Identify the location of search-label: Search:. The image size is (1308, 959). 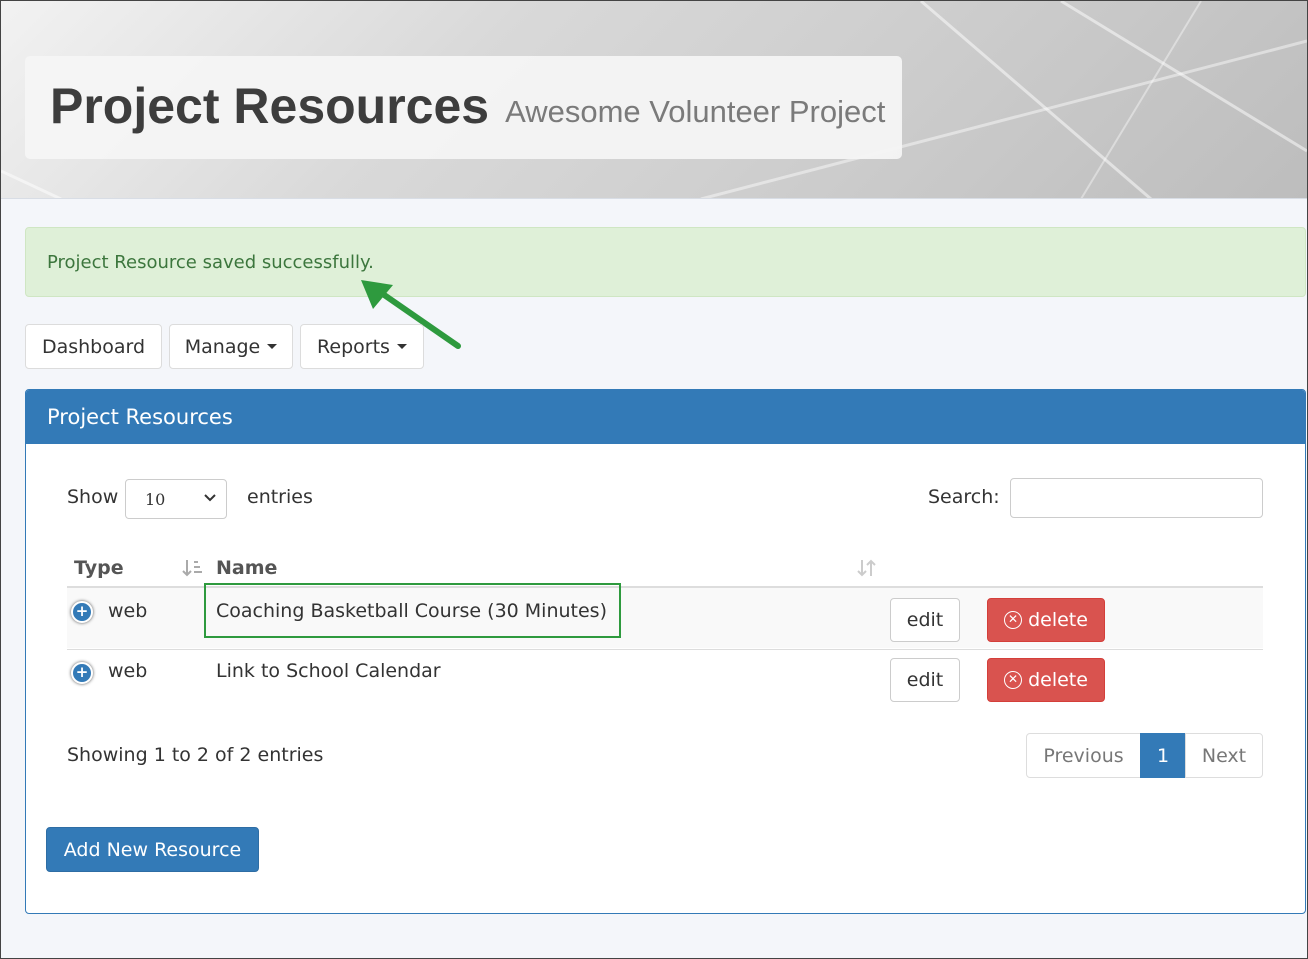
(964, 497).